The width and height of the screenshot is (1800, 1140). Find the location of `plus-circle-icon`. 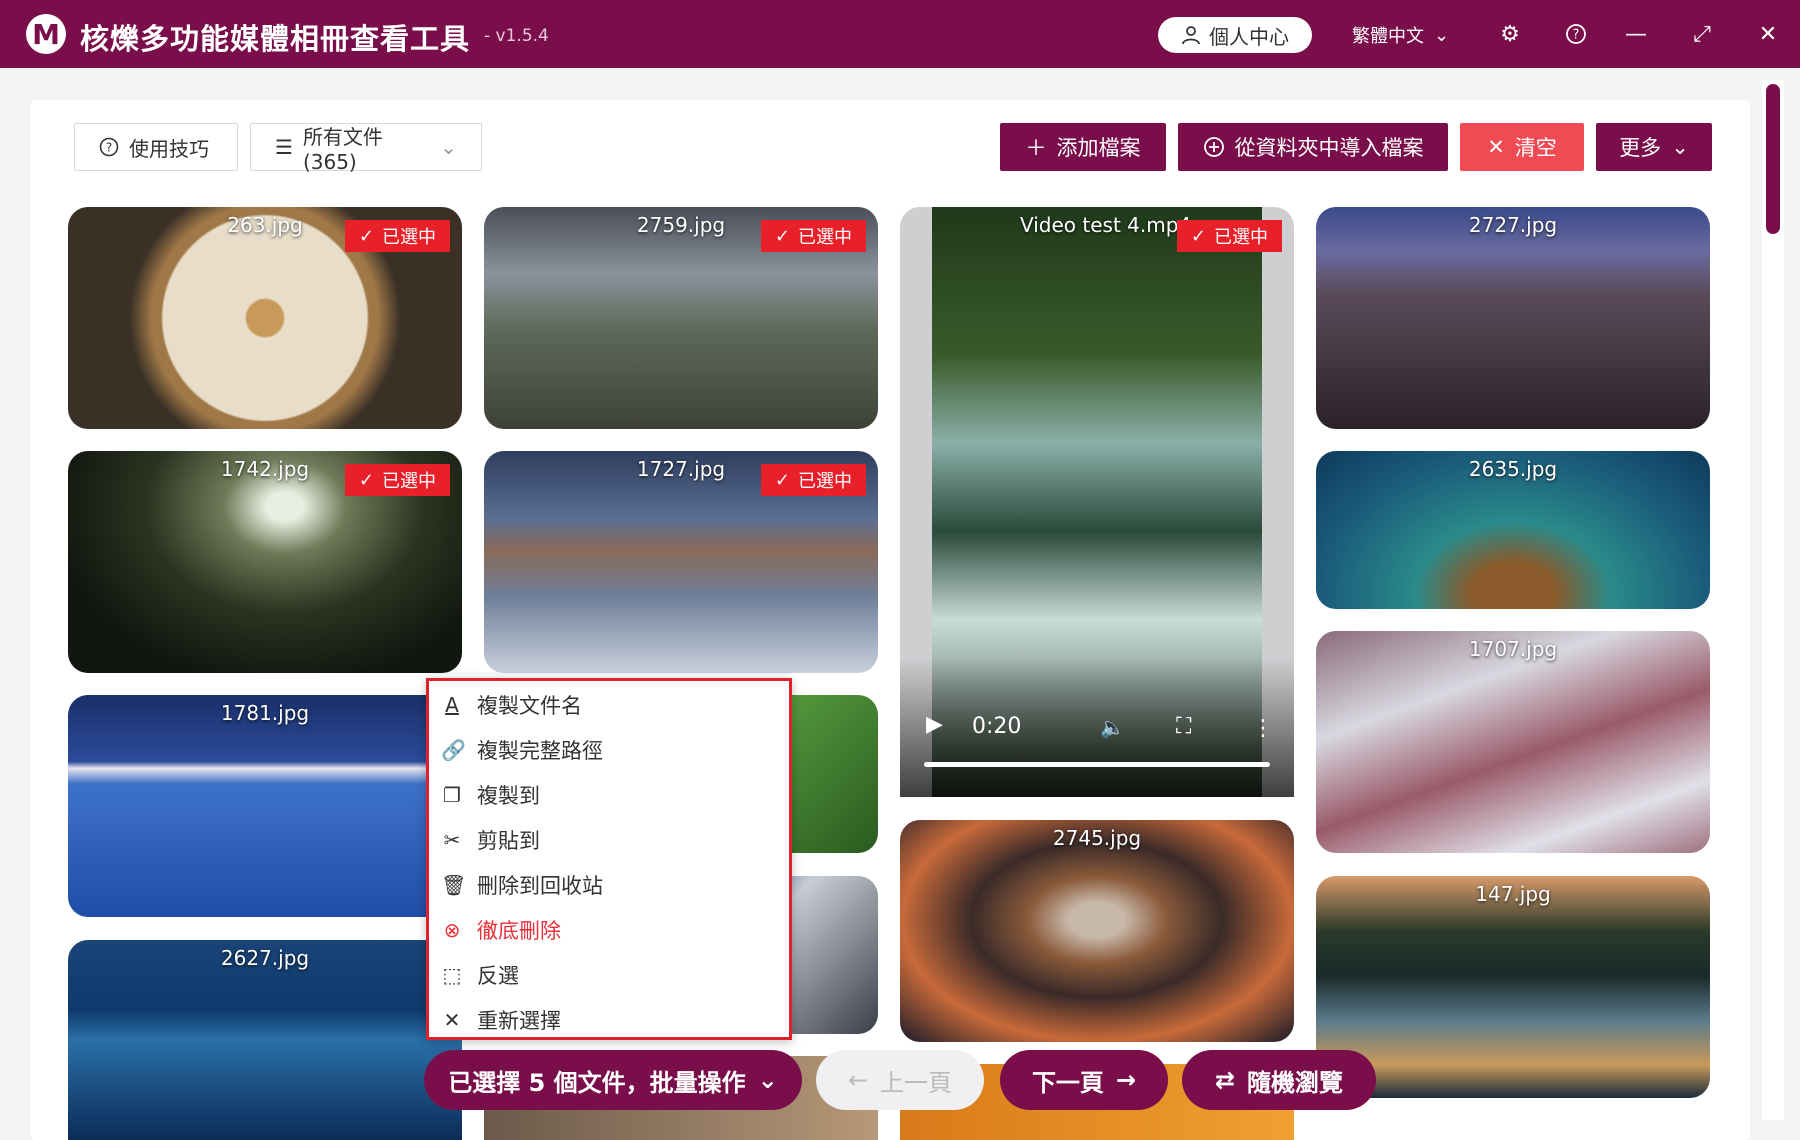

plus-circle-icon is located at coordinates (1213, 147).